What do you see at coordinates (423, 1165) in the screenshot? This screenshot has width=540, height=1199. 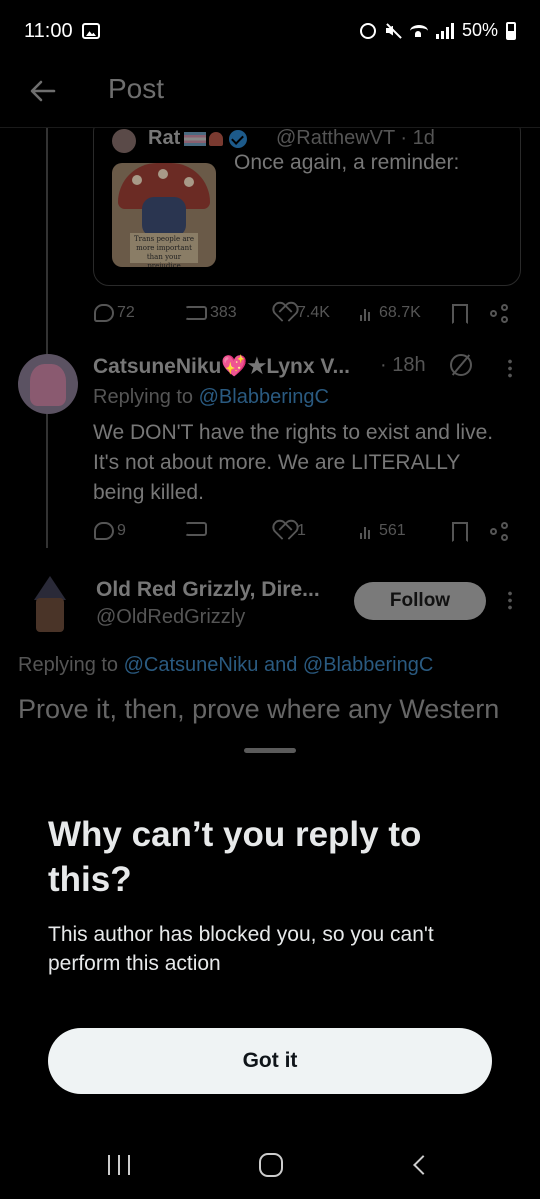 I see `back-icon` at bounding box center [423, 1165].